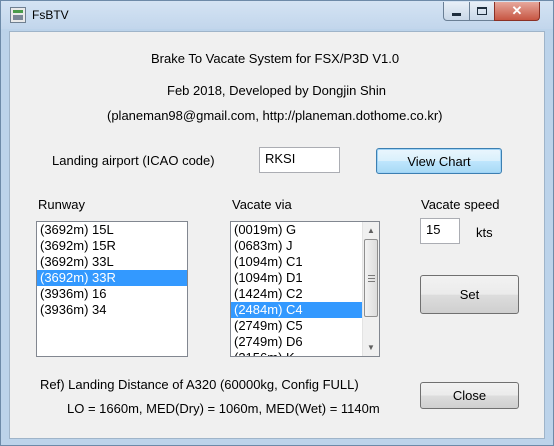 The image size is (554, 446). What do you see at coordinates (112, 262) in the screenshot?
I see `list-item: (3692m) 33L` at bounding box center [112, 262].